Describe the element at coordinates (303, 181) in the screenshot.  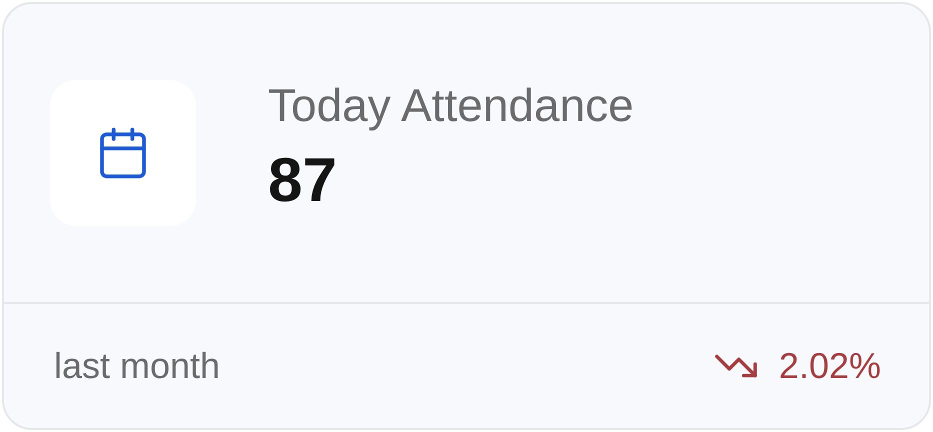
I see `stat-value: 87` at that location.